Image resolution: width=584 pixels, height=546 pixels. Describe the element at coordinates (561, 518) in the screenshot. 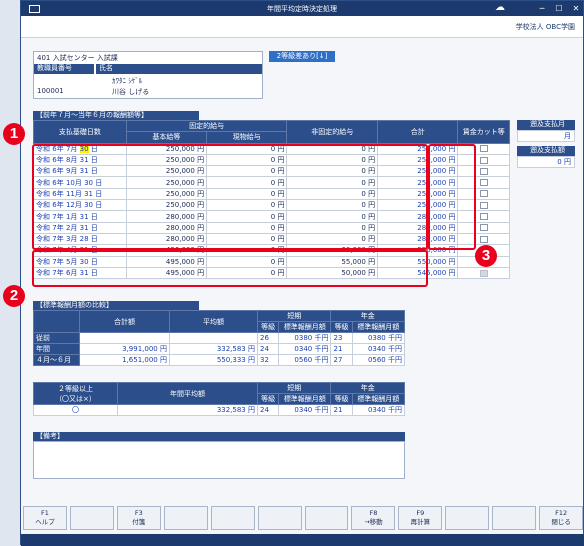

I see `fkey-12: F12 閉じる` at that location.